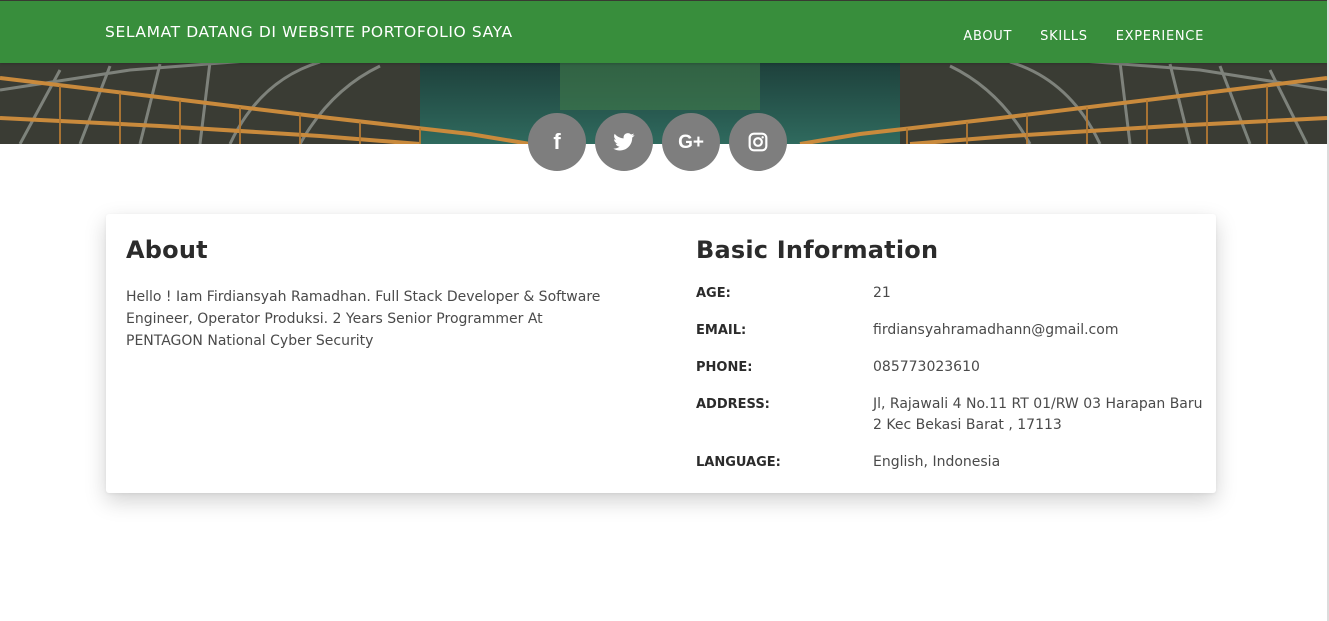  I want to click on info-value: 21, so click(882, 293).